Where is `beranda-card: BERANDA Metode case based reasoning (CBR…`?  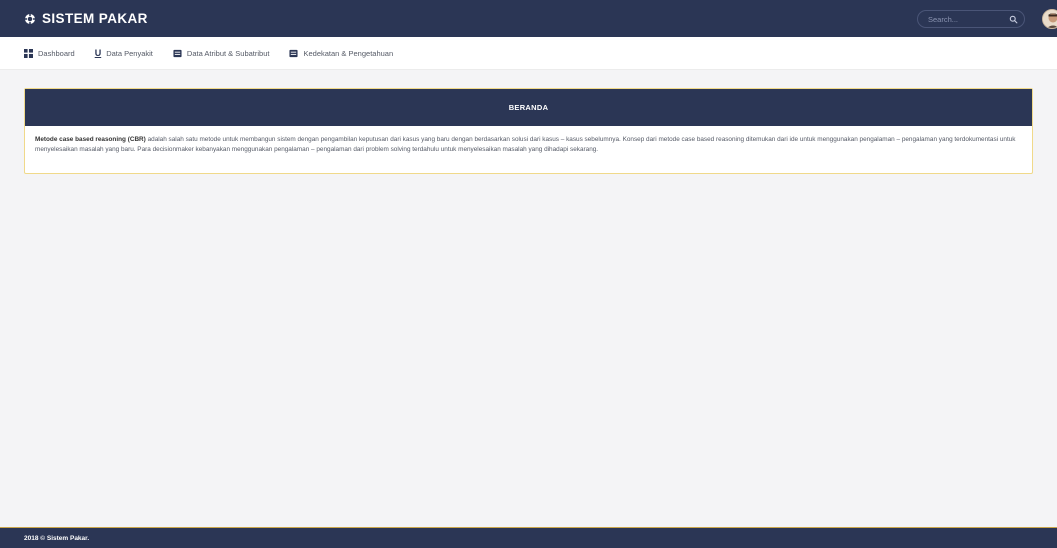
beranda-card: BERANDA Metode case based reasoning (CBR… is located at coordinates (528, 131).